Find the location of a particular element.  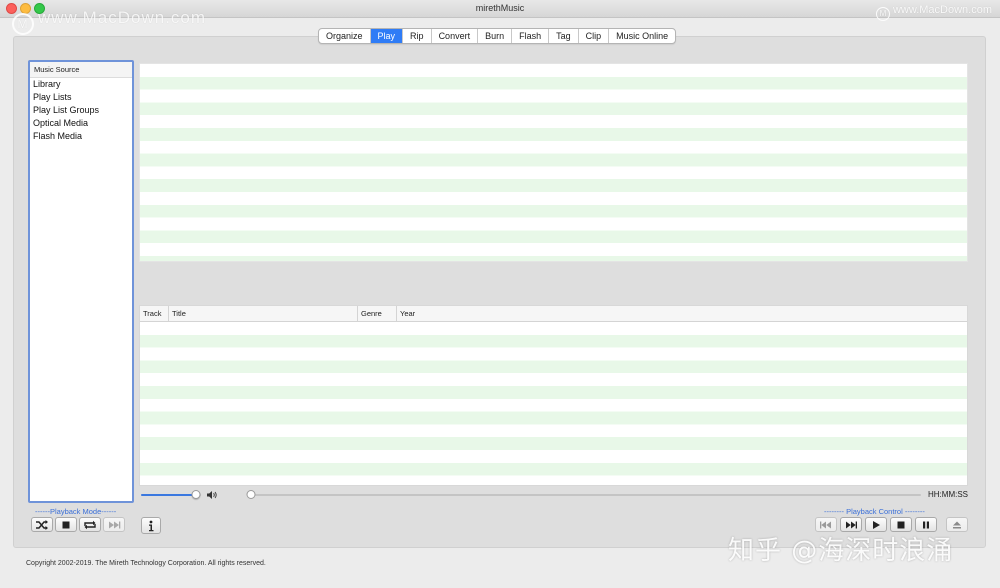

repeat-icon is located at coordinates (90, 524).